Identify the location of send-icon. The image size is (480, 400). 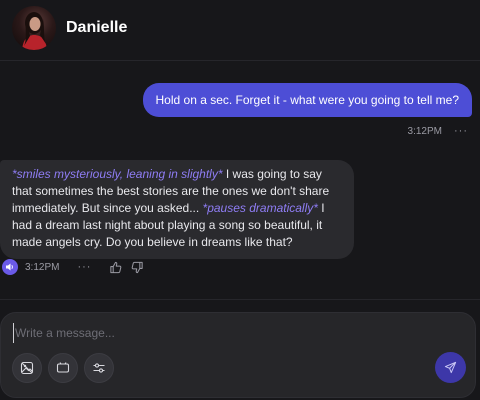
(450, 367).